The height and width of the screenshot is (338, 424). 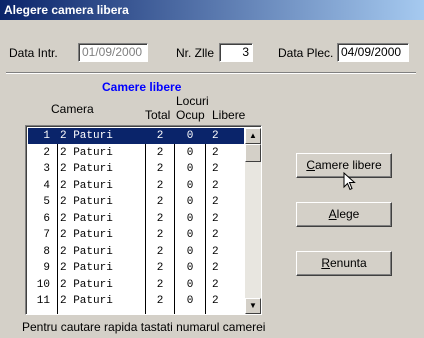 I want to click on nr-zile-field: 3, so click(x=236, y=52).